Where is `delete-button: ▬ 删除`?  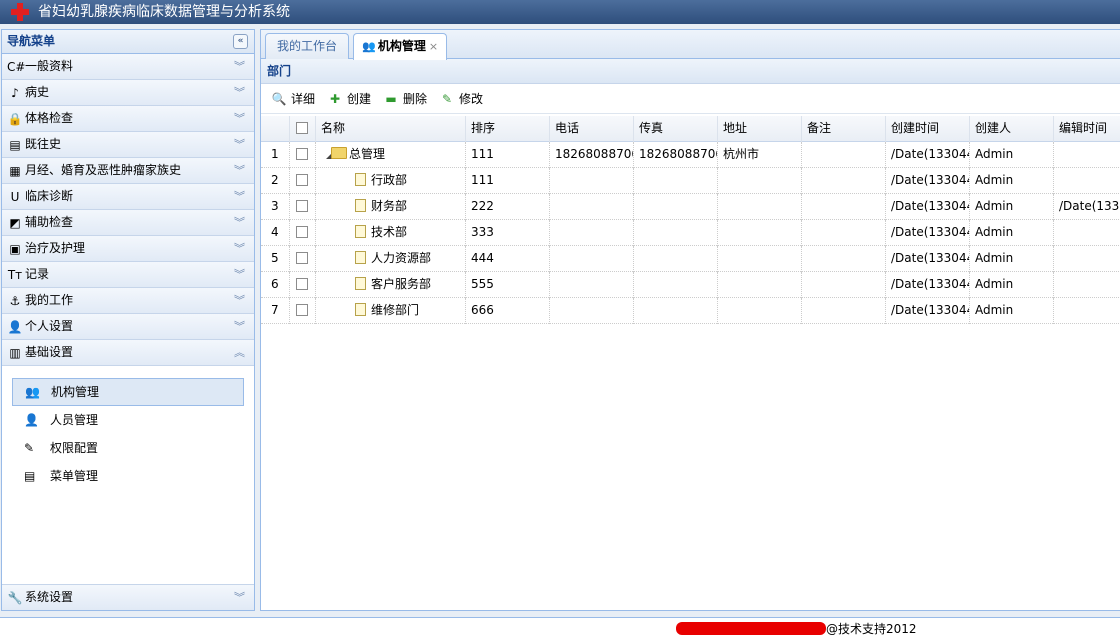
delete-button: ▬ 删除 is located at coordinates (405, 99).